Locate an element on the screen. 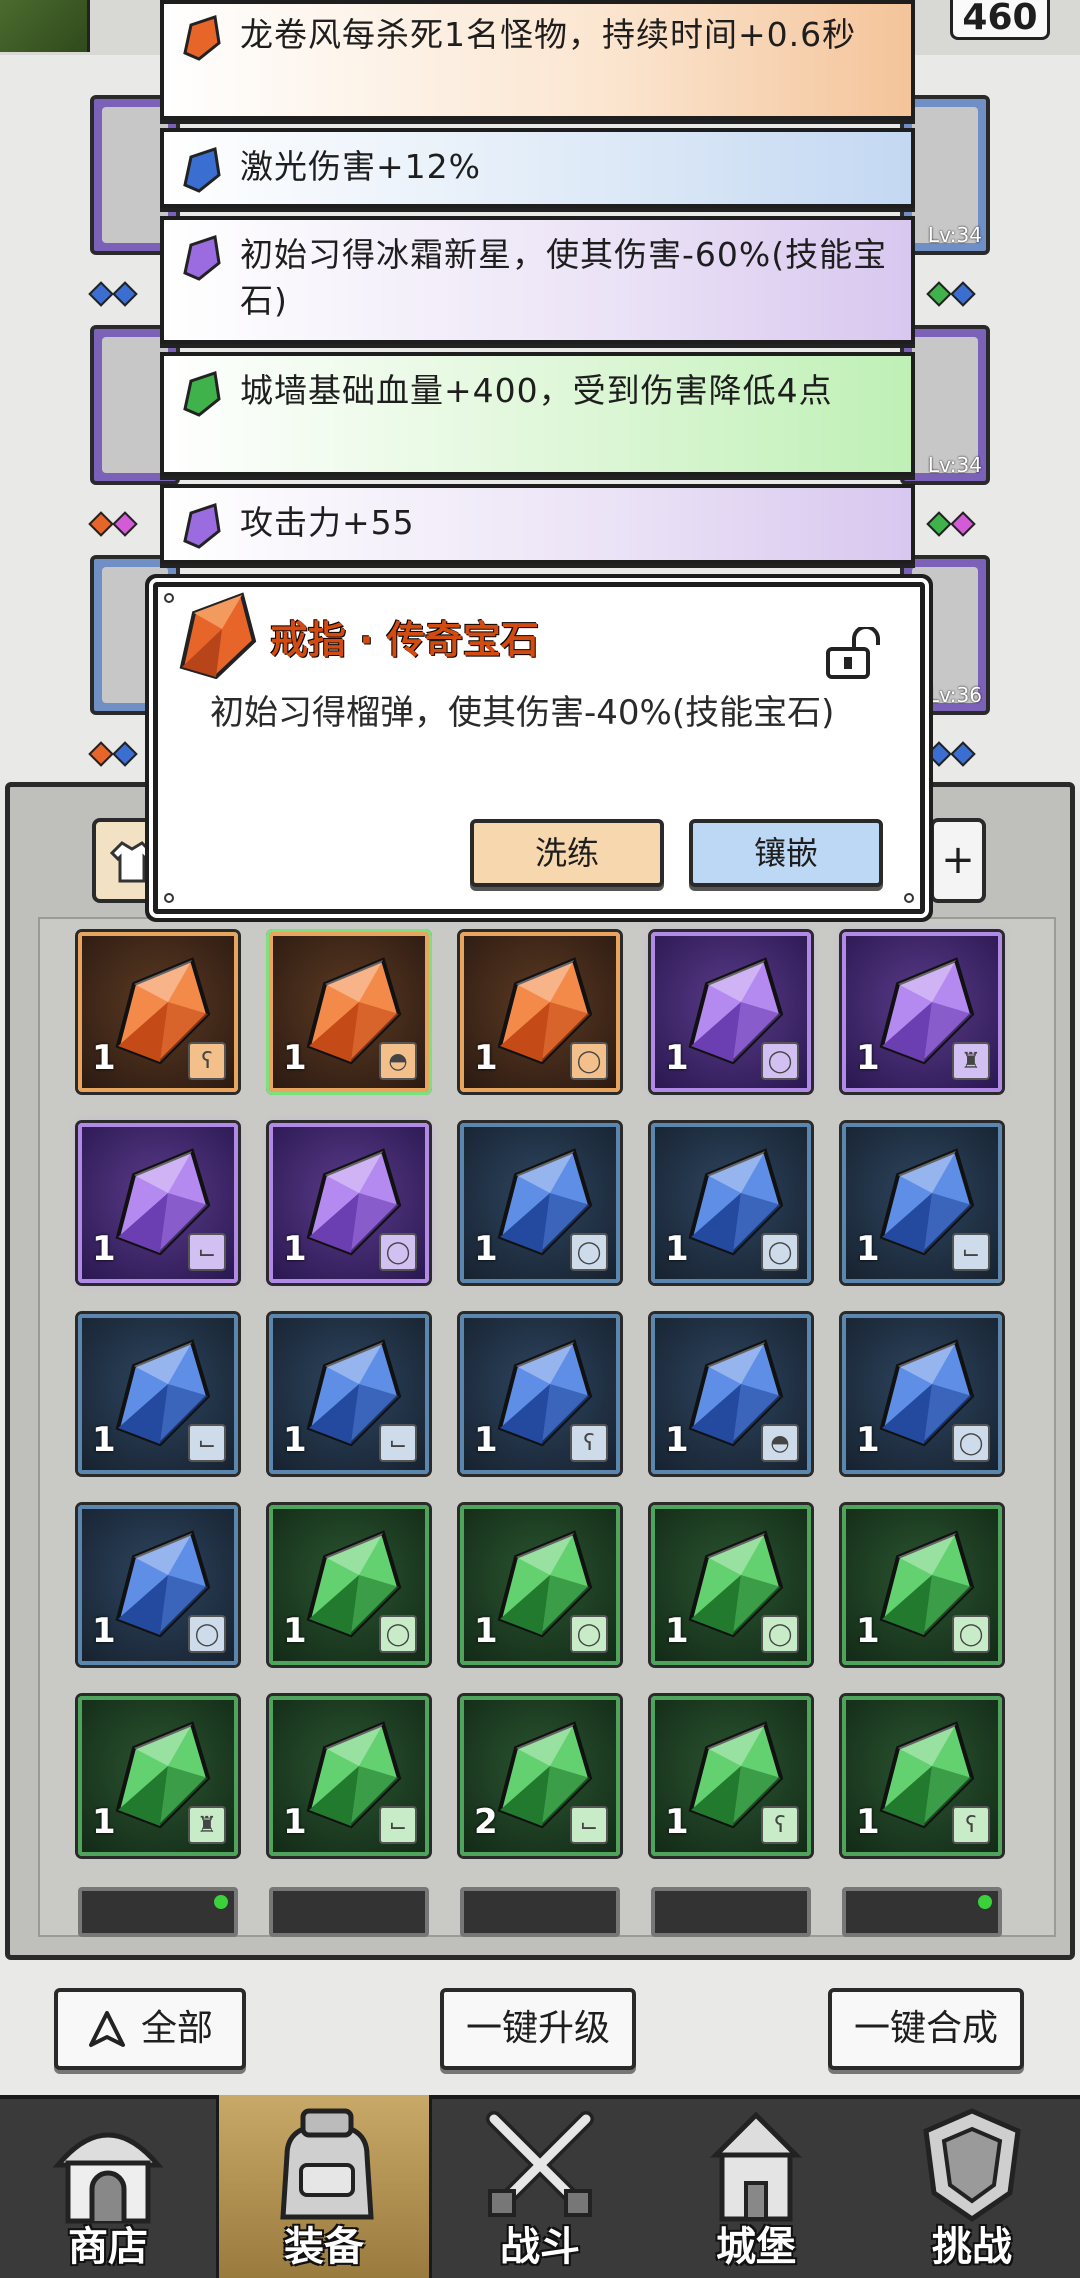  effect-text: 初始习得冰霜新星，使其伤害-60%(技能宝石) is located at coordinates (564, 277).